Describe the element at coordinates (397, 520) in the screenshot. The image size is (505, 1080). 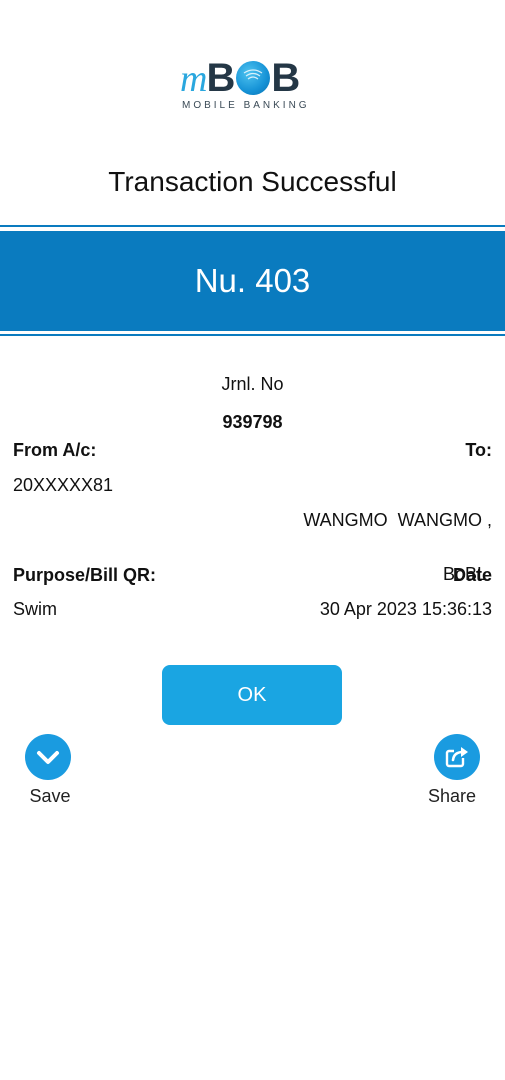
I see `to-value-line1: WANGMO WANGMO ,` at that location.